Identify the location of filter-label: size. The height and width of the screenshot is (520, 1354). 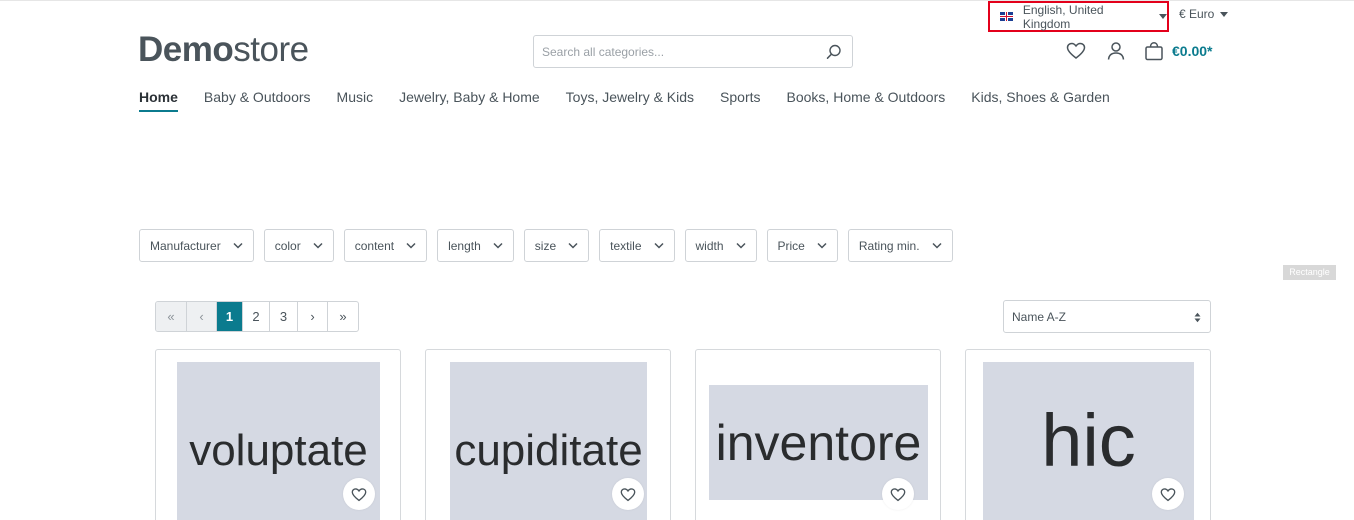
(545, 245).